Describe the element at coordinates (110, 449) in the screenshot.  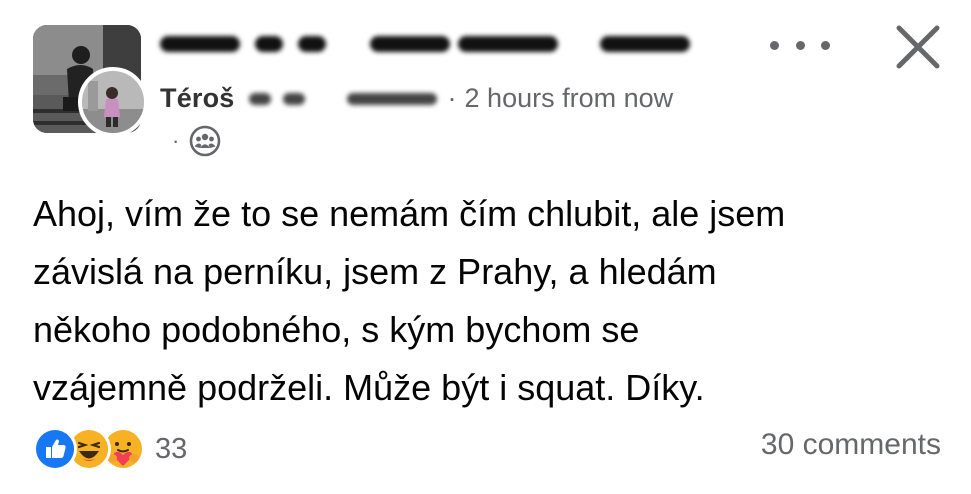
I see `reactions-summary: 33` at that location.